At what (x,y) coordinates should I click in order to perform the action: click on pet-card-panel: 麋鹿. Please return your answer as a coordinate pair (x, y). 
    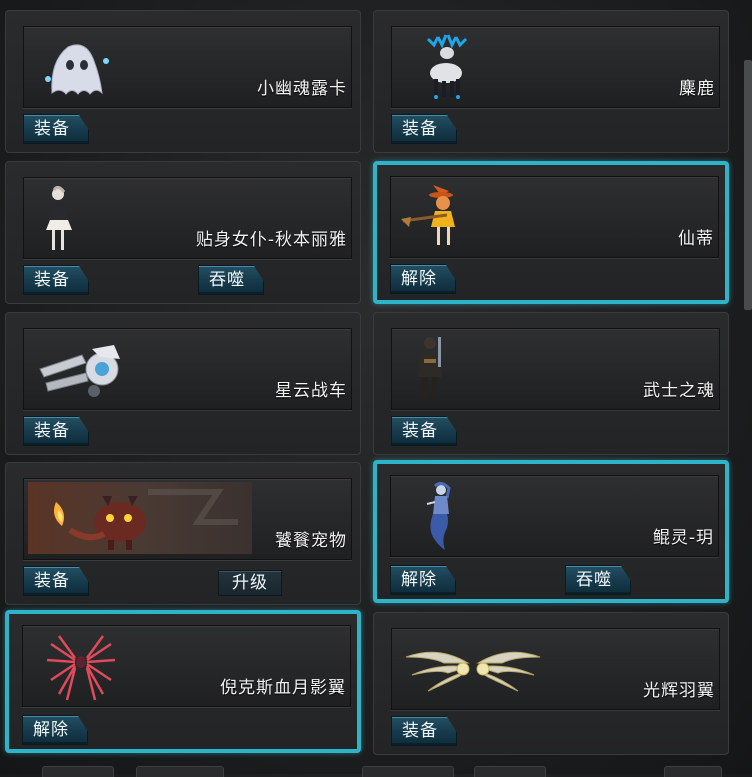
    Looking at the image, I should click on (555, 67).